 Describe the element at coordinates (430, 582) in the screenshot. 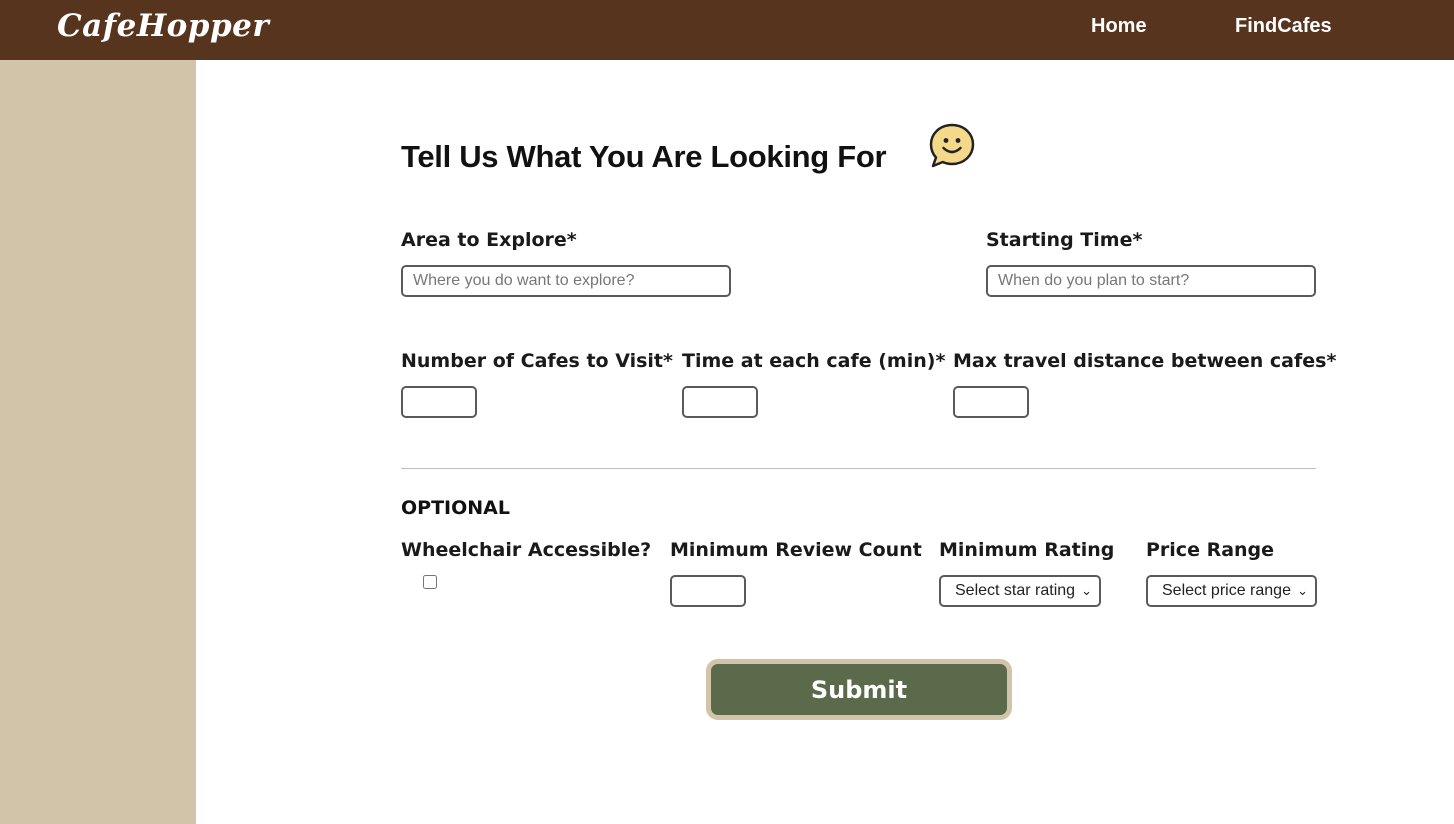

I see `wheelchair-checkbox` at that location.